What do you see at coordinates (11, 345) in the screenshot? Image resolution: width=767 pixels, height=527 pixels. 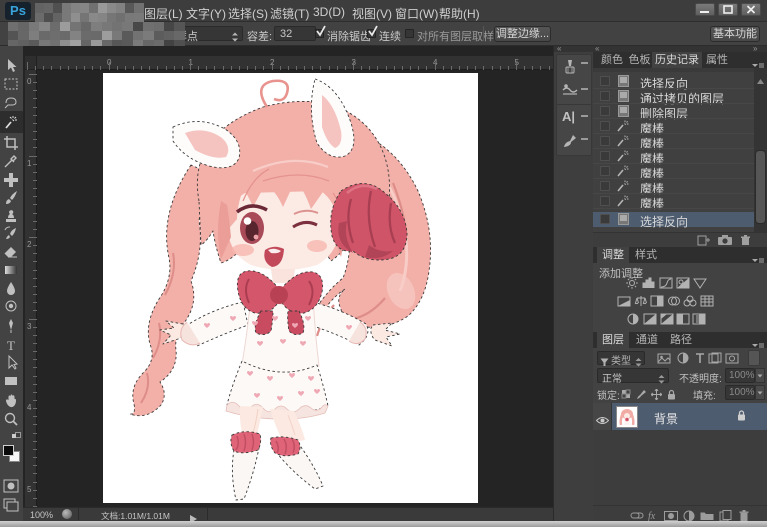 I see `svg-text: T` at bounding box center [11, 345].